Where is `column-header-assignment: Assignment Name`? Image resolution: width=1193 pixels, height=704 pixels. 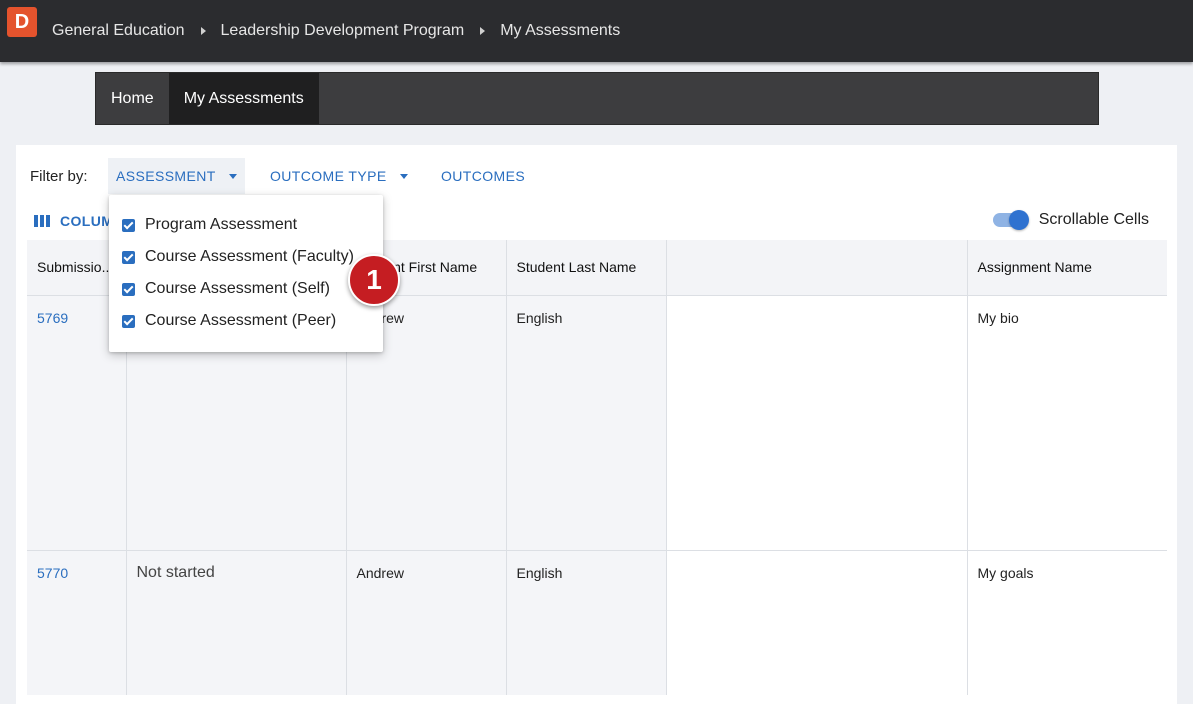 column-header-assignment: Assignment Name is located at coordinates (1067, 268).